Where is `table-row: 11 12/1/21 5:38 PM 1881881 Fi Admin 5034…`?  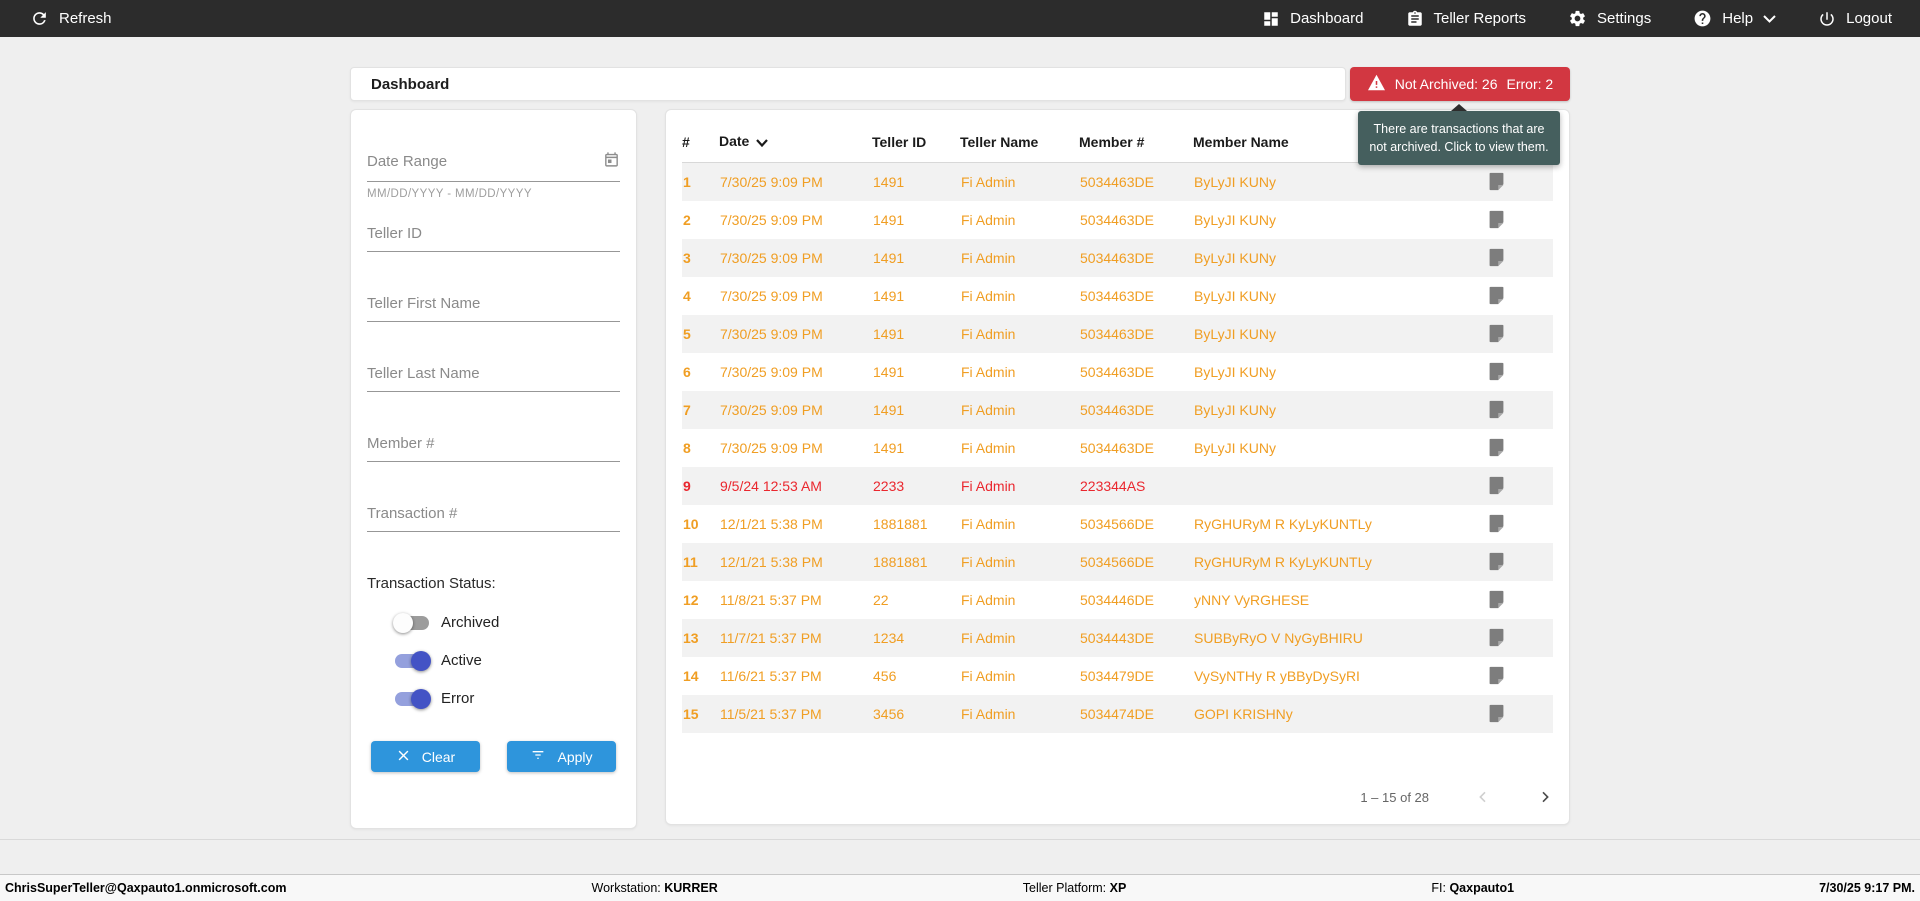
table-row: 11 12/1/21 5:38 PM 1881881 Fi Admin 5034… is located at coordinates (1117, 561).